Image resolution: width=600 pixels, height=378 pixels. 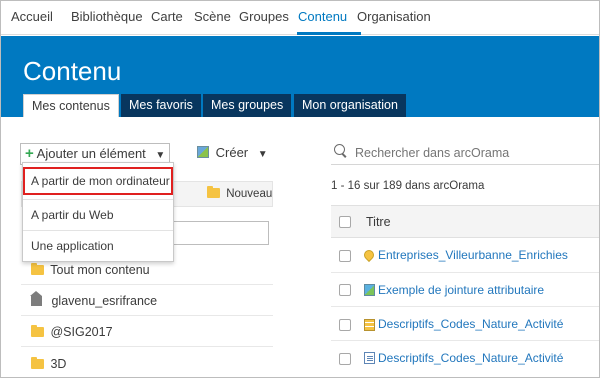 What do you see at coordinates (369, 290) in the screenshot?
I see `web-map-icon` at bounding box center [369, 290].